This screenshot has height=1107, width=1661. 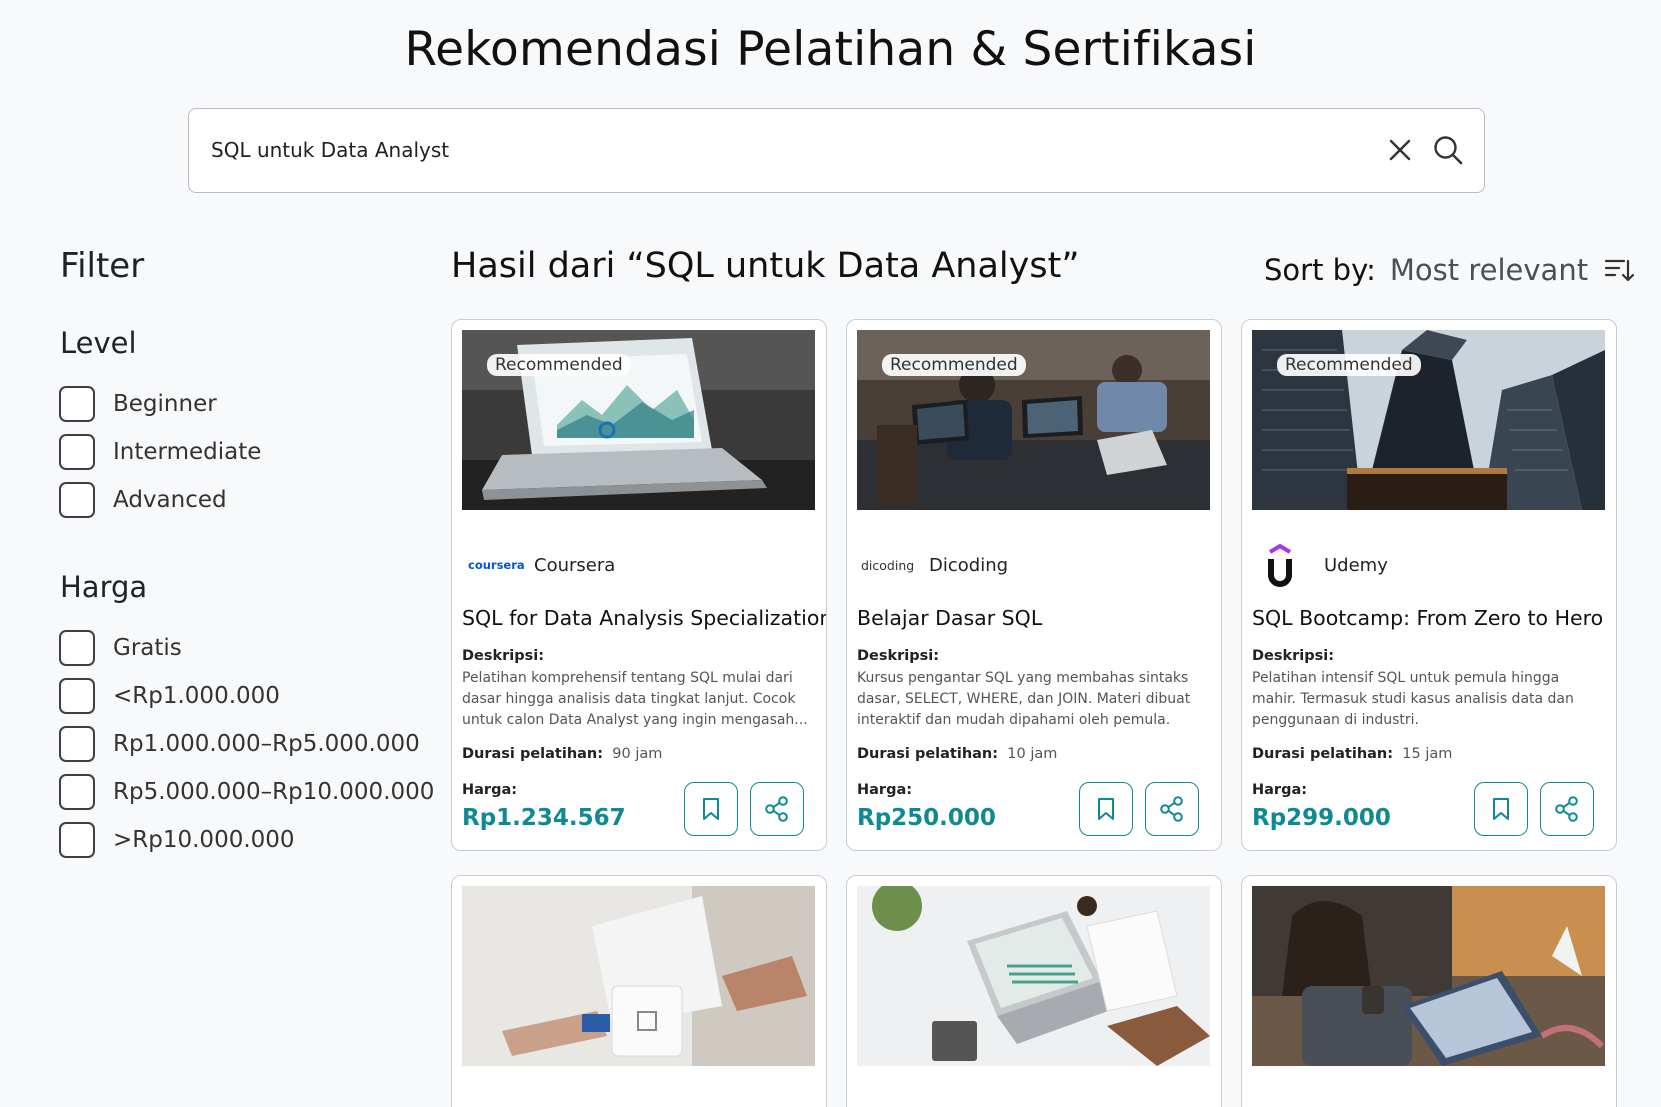 I want to click on filter-harga-1m-5m: Rp1.000.000–Rp5.000.000, so click(x=239, y=744).